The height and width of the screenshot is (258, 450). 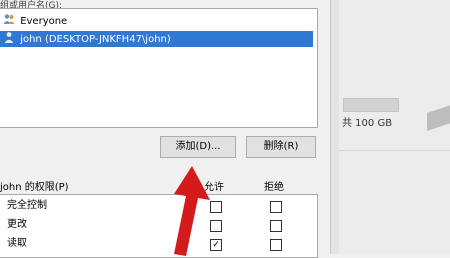 I want to click on divider, so click(x=394, y=150).